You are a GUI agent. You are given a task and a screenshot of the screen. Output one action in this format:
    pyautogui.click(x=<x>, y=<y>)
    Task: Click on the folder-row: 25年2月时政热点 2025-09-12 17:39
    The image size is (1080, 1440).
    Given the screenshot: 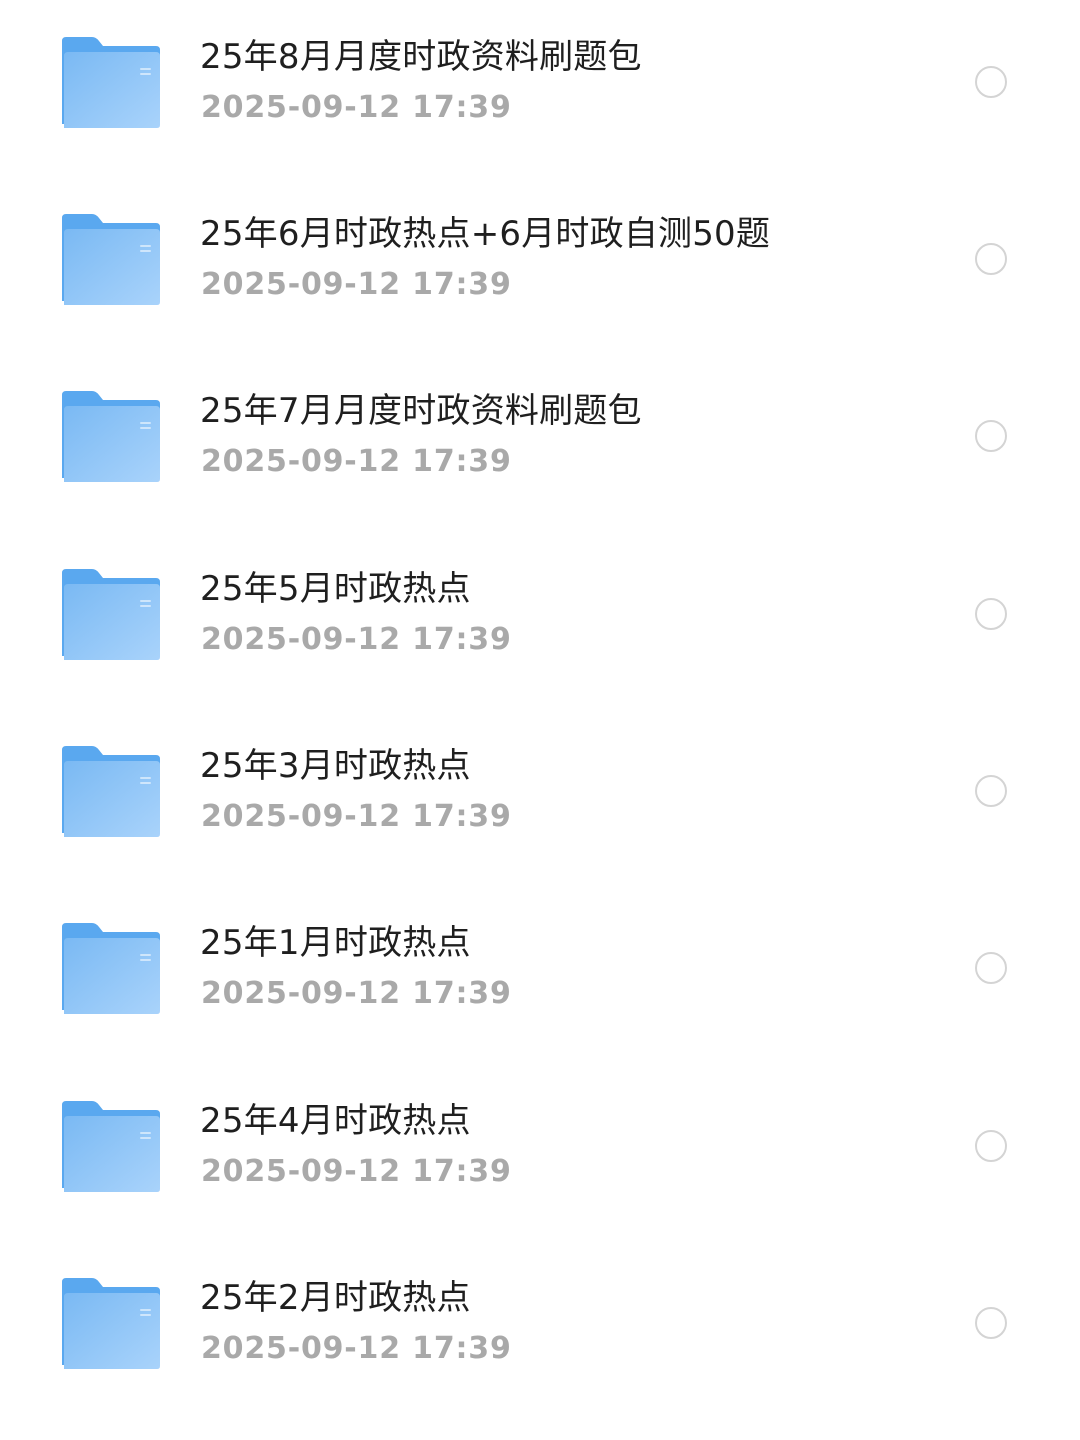 What is the action you would take?
    pyautogui.click(x=540, y=1329)
    